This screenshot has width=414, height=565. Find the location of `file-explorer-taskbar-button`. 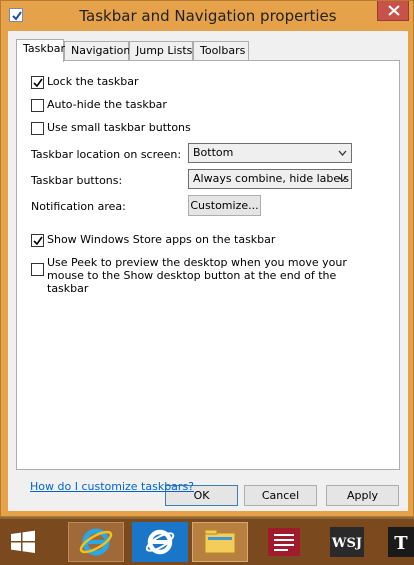

file-explorer-taskbar-button is located at coordinates (220, 542).